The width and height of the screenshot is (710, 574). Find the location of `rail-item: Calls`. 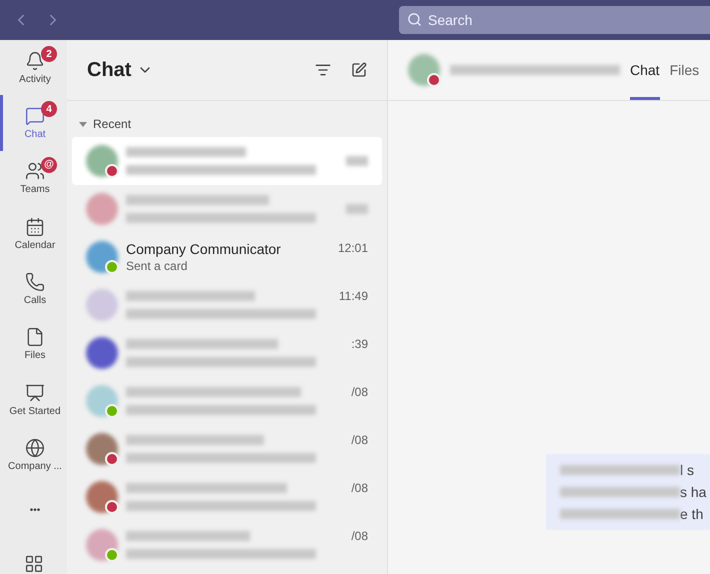

rail-item: Calls is located at coordinates (33, 289).